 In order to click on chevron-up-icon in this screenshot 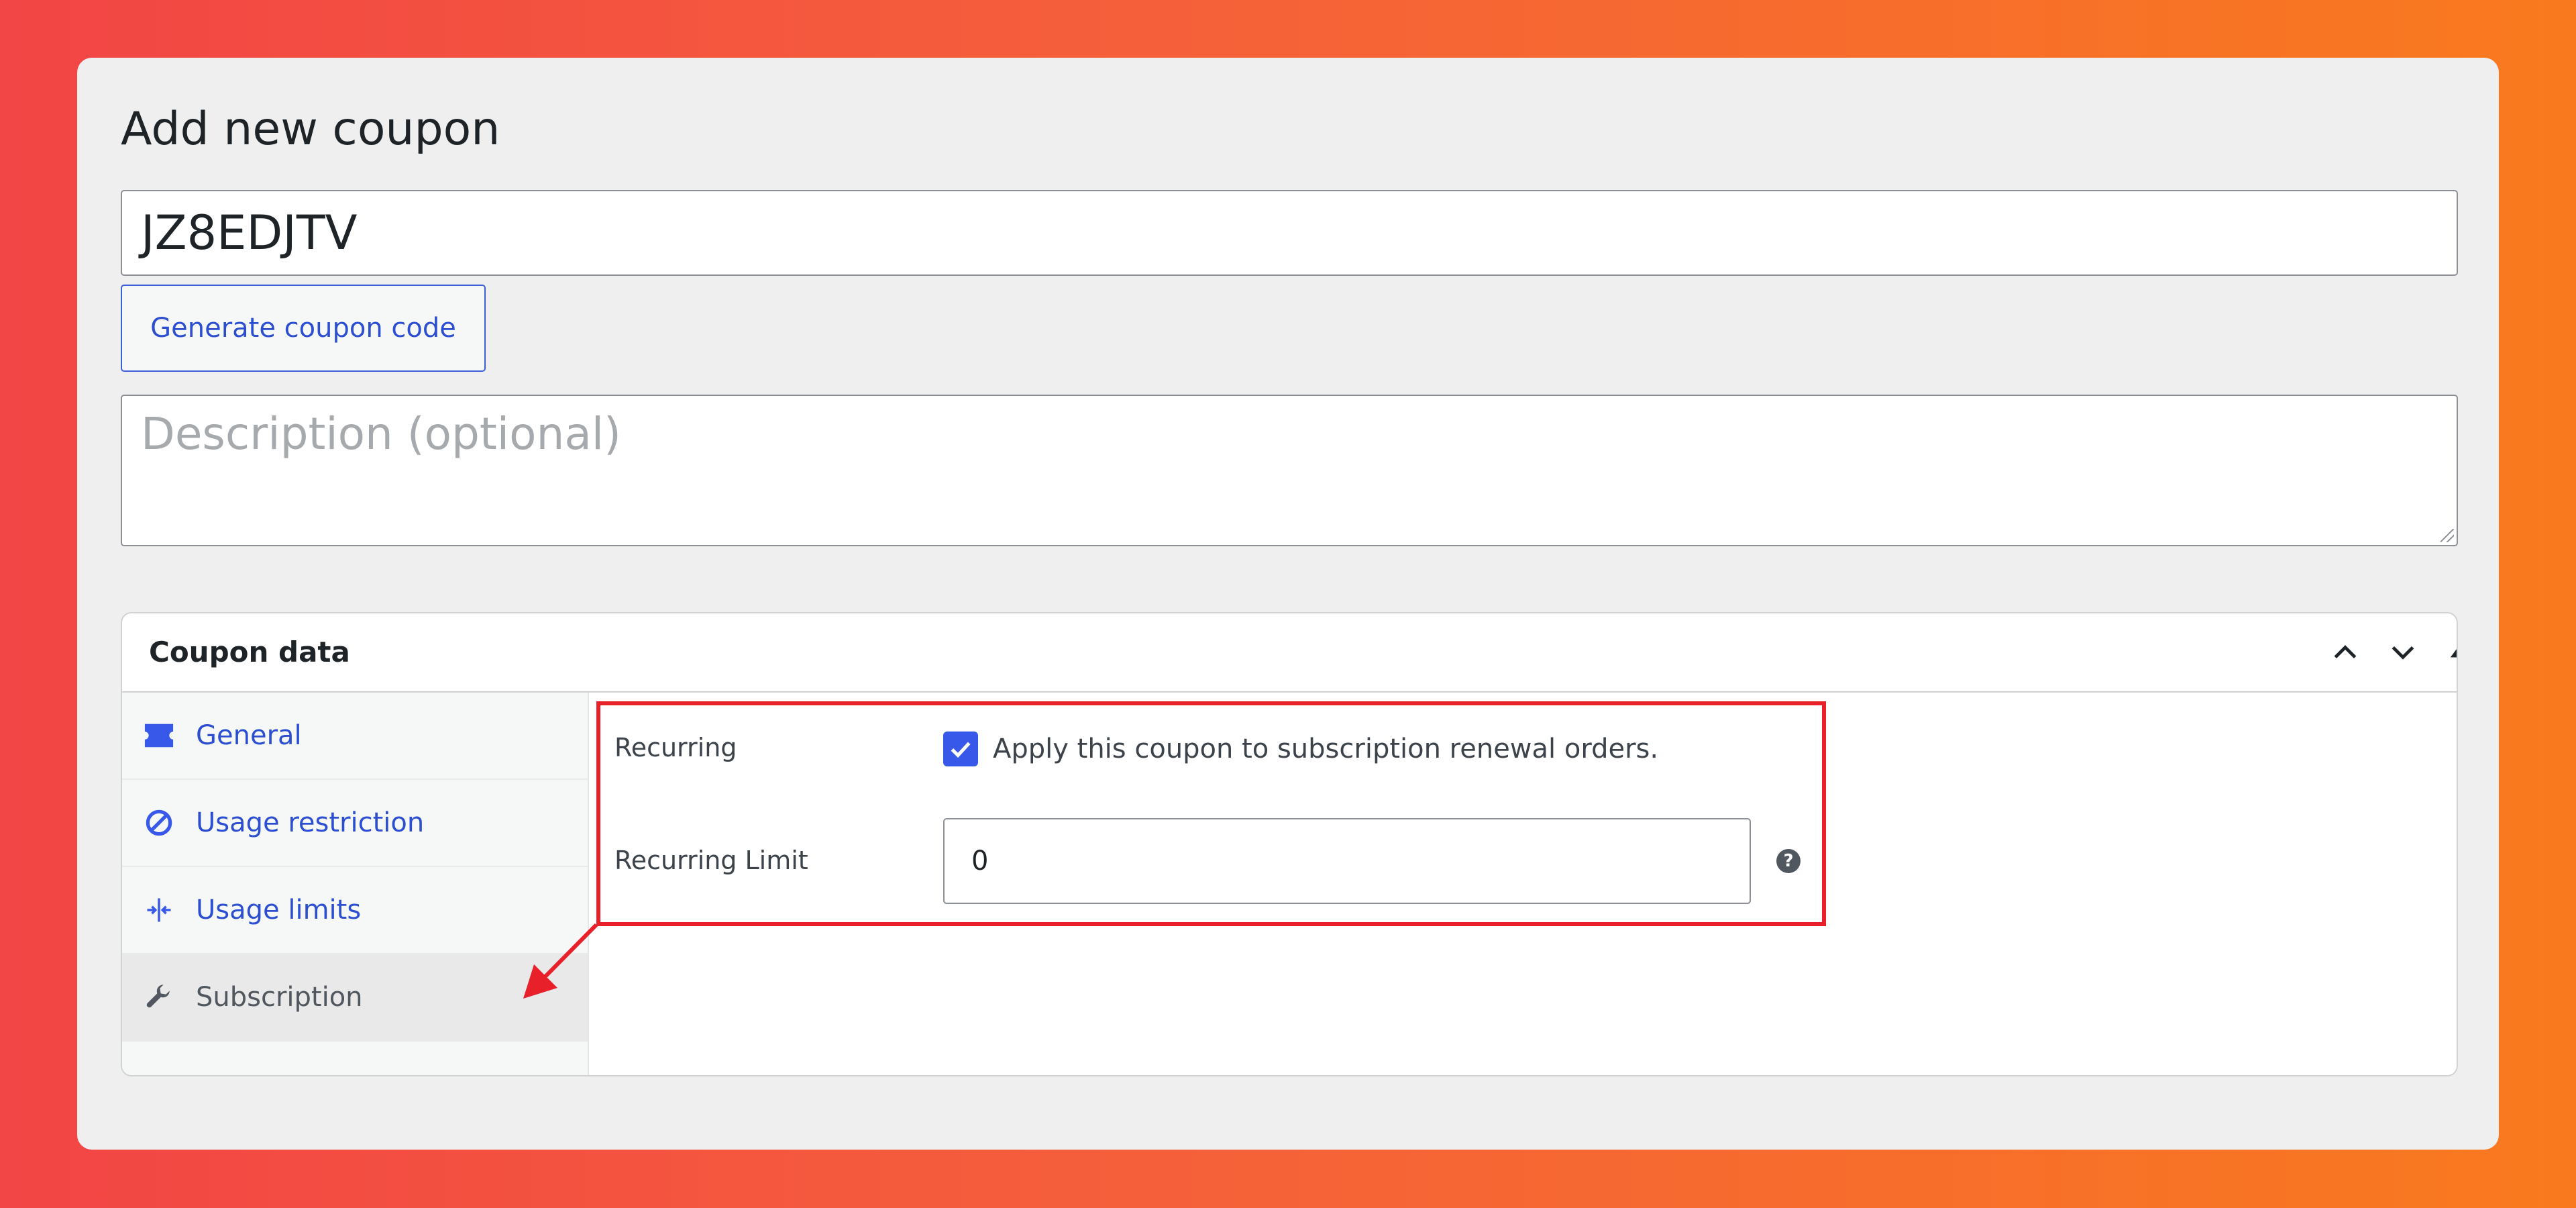, I will do `click(2345, 652)`.